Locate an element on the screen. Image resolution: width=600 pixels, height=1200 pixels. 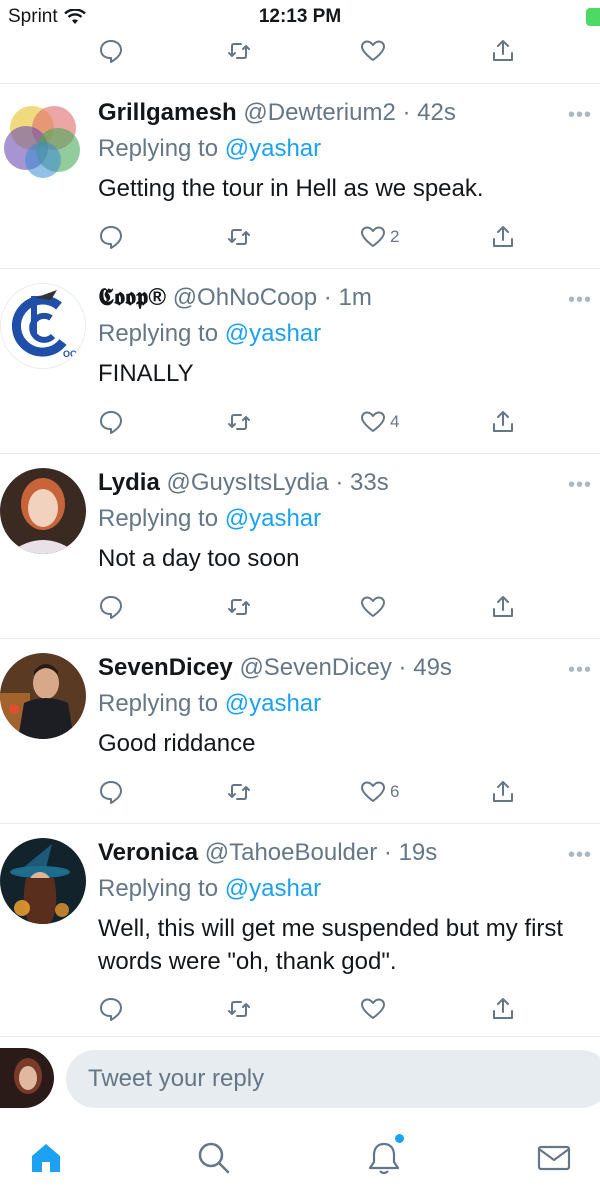
display-name: Lydia is located at coordinates (129, 482).